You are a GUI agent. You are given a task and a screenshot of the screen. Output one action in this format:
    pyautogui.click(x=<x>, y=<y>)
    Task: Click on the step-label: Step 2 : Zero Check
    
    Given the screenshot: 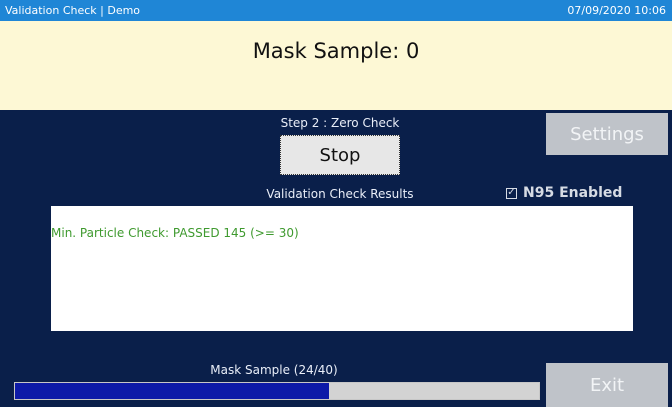 What is the action you would take?
    pyautogui.click(x=340, y=123)
    